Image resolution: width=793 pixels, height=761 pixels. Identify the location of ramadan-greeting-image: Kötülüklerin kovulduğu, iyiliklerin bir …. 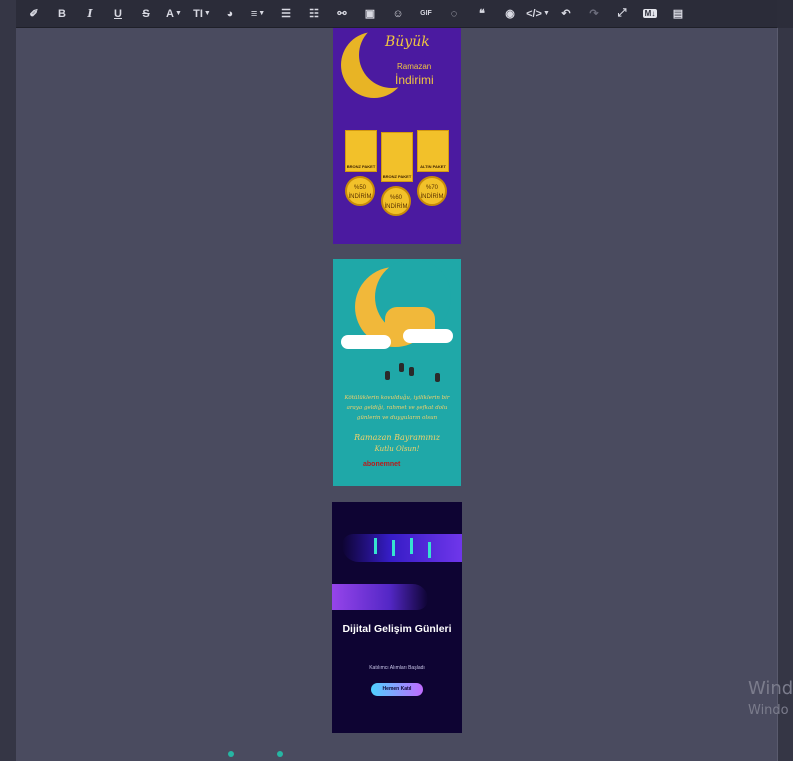
(397, 372).